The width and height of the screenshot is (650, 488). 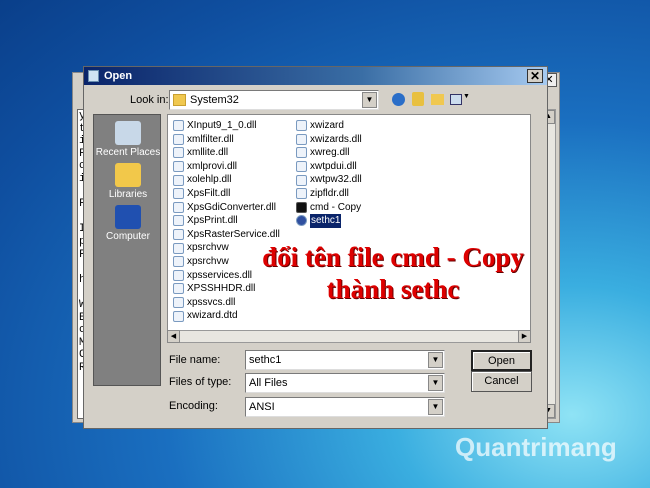 What do you see at coordinates (212, 221) in the screenshot?
I see `file-name: XpsPrint.dll` at bounding box center [212, 221].